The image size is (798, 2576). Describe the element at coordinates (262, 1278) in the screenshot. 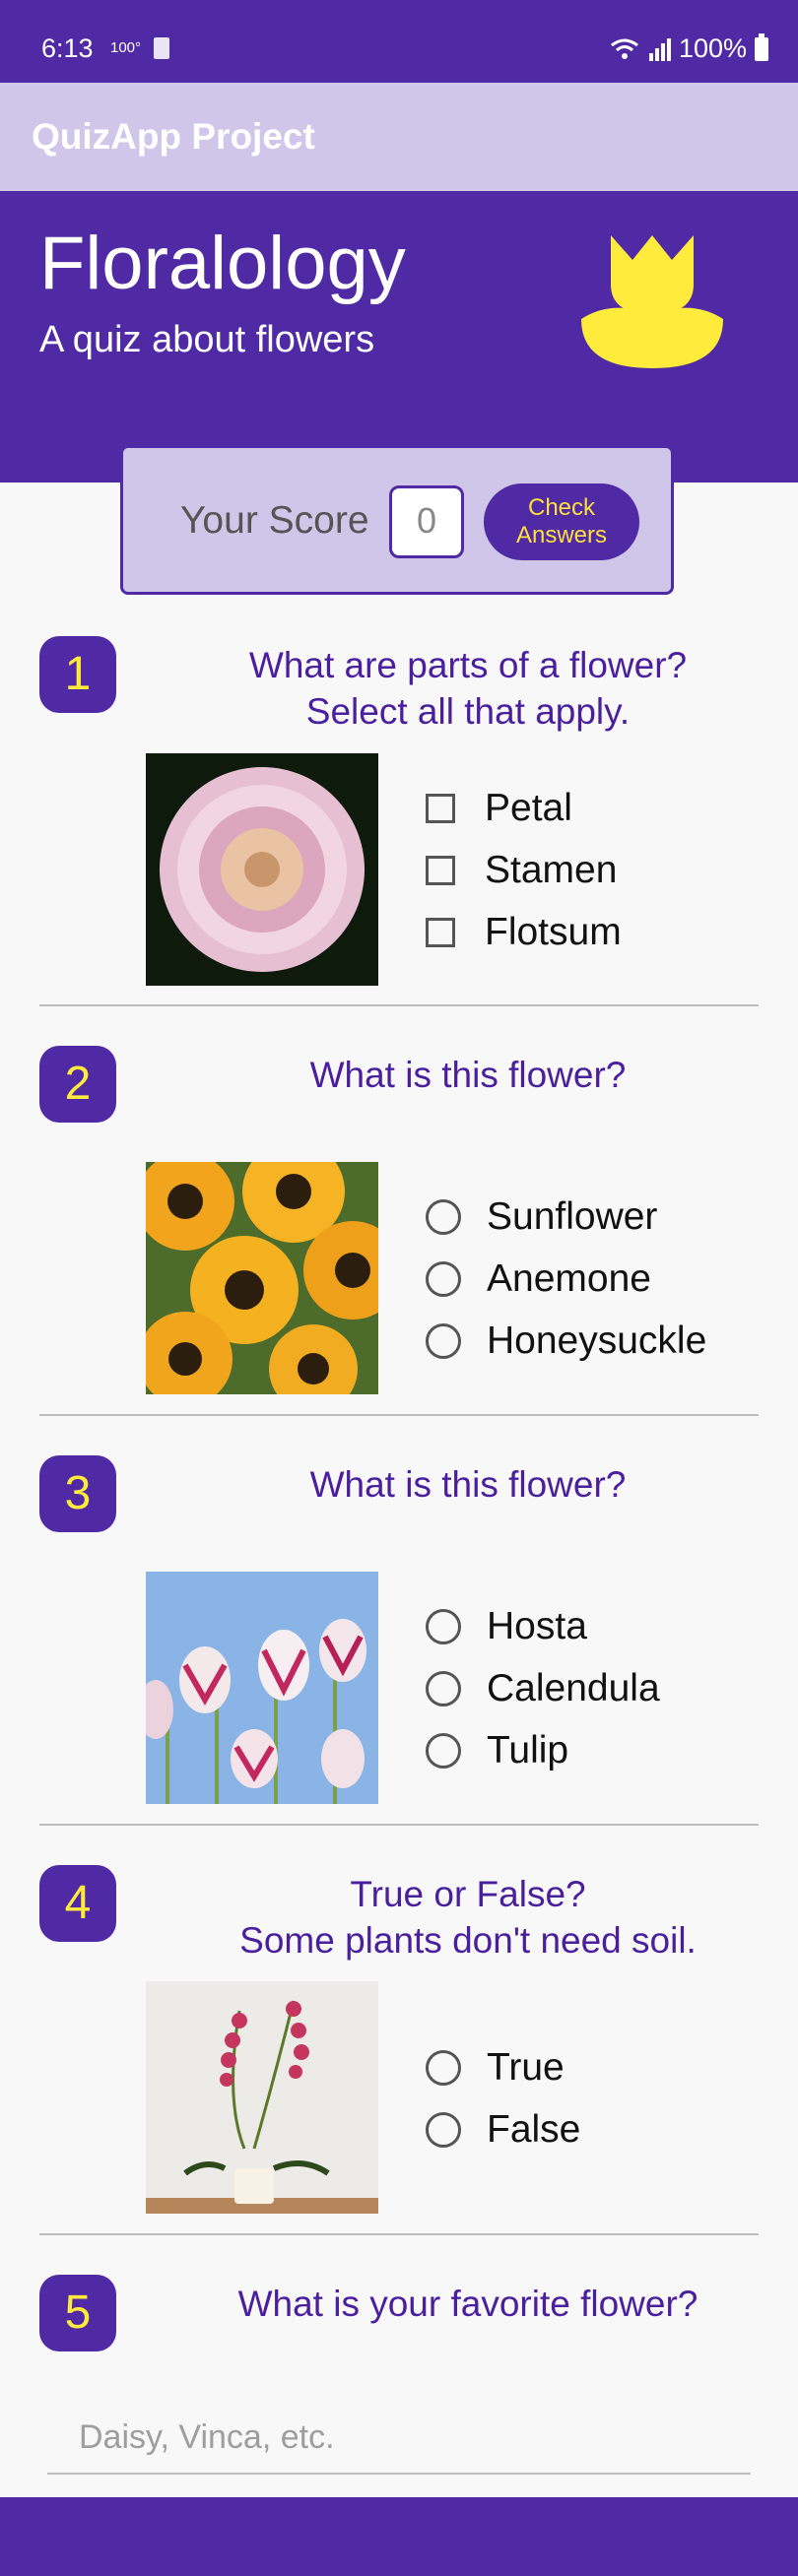

I see `sunflower-image` at that location.